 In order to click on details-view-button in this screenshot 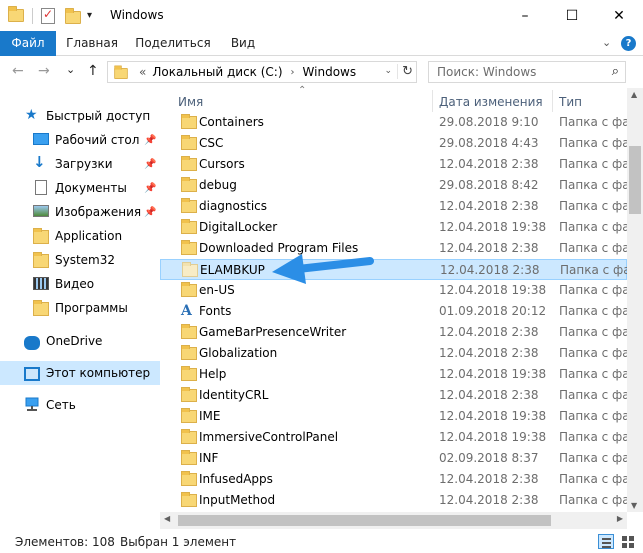, I will do `click(606, 541)`.